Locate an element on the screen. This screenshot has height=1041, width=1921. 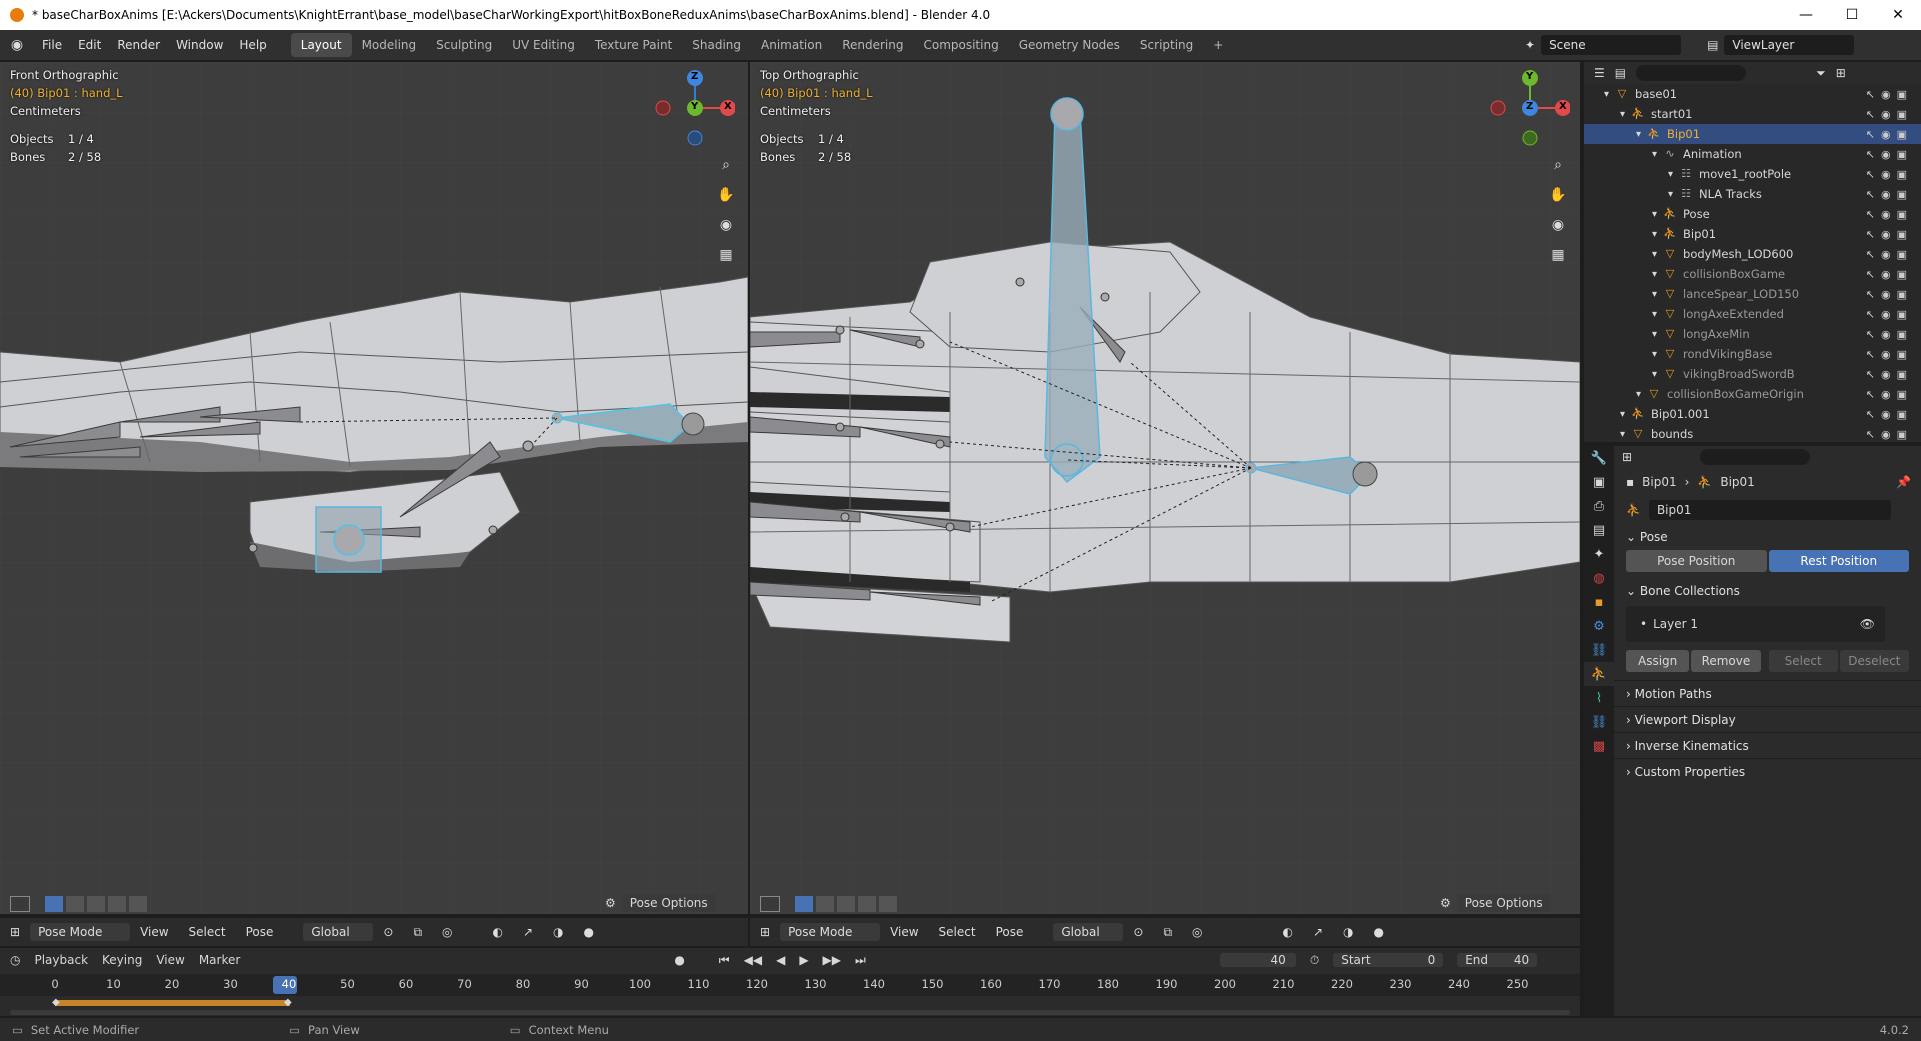
outliner-row: ▾ ⛹ Bip01.001 ↖◉▣ is located at coordinates (1752, 414).